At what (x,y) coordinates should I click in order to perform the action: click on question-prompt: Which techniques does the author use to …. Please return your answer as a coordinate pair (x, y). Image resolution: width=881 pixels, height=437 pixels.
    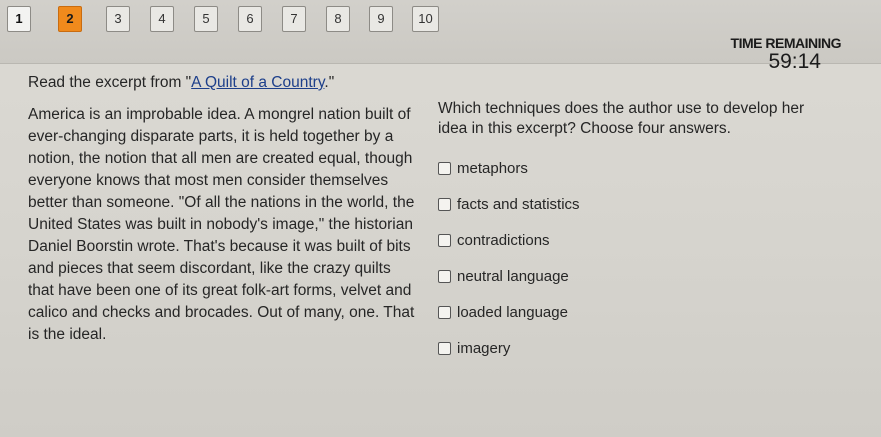
    Looking at the image, I should click on (621, 118).